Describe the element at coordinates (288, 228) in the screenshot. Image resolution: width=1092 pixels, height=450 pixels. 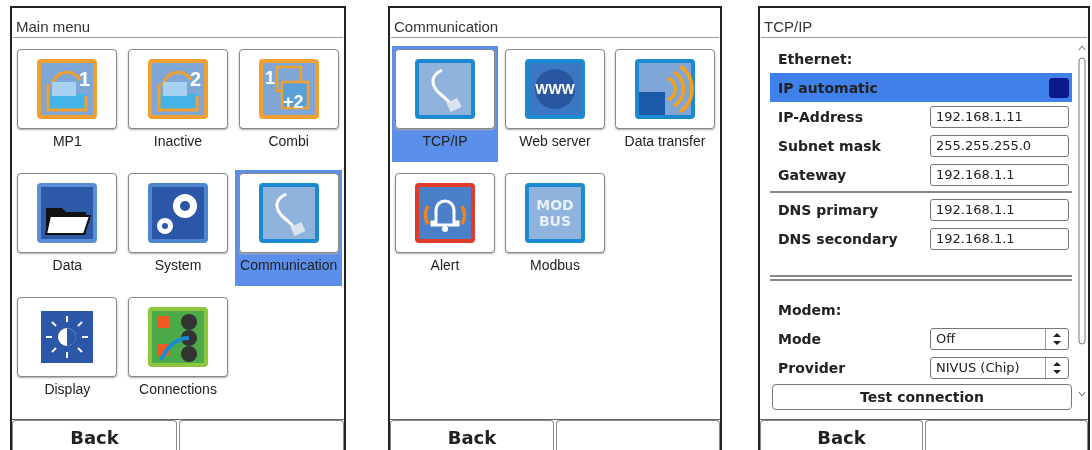
I see `menu-tile: Communication` at that location.